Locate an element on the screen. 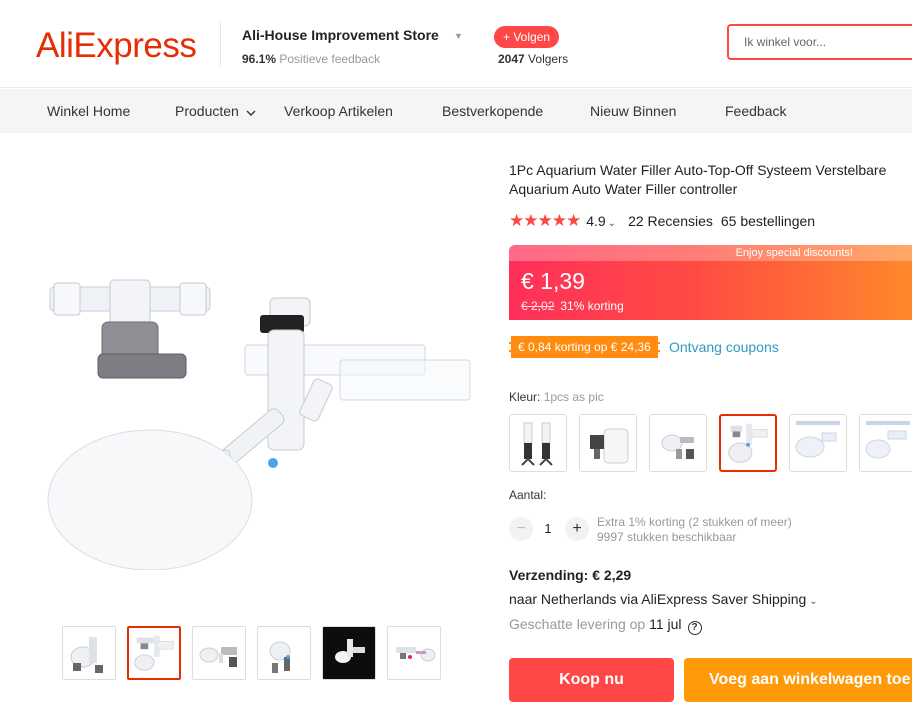 Image resolution: width=912 pixels, height=710 pixels. quantity-discount-text: Extra 1% korting (2 stukken of meer) is located at coordinates (694, 522).